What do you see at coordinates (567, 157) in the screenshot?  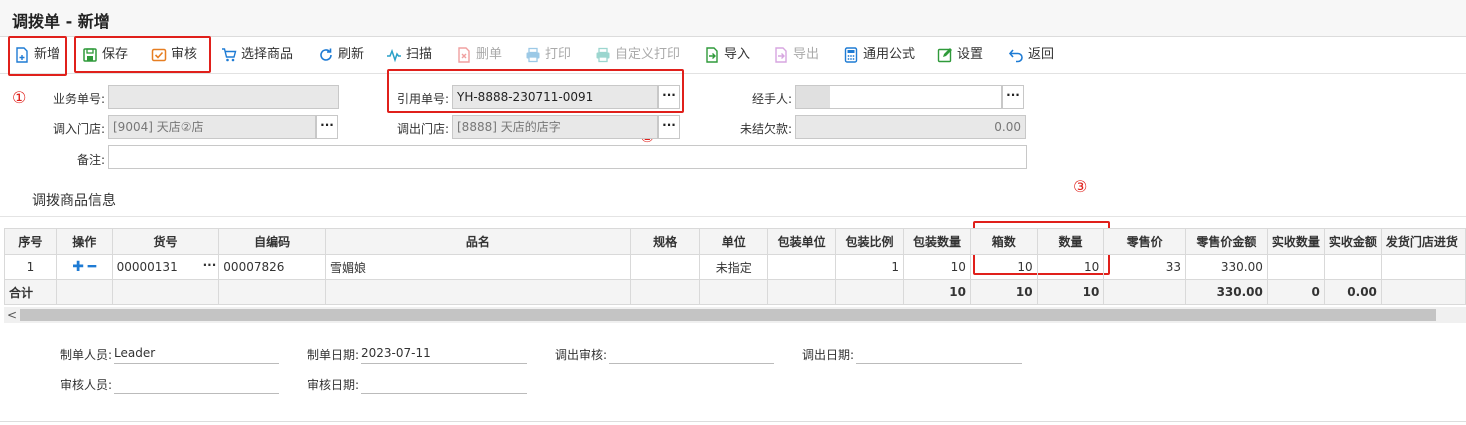 I see `remark-field` at bounding box center [567, 157].